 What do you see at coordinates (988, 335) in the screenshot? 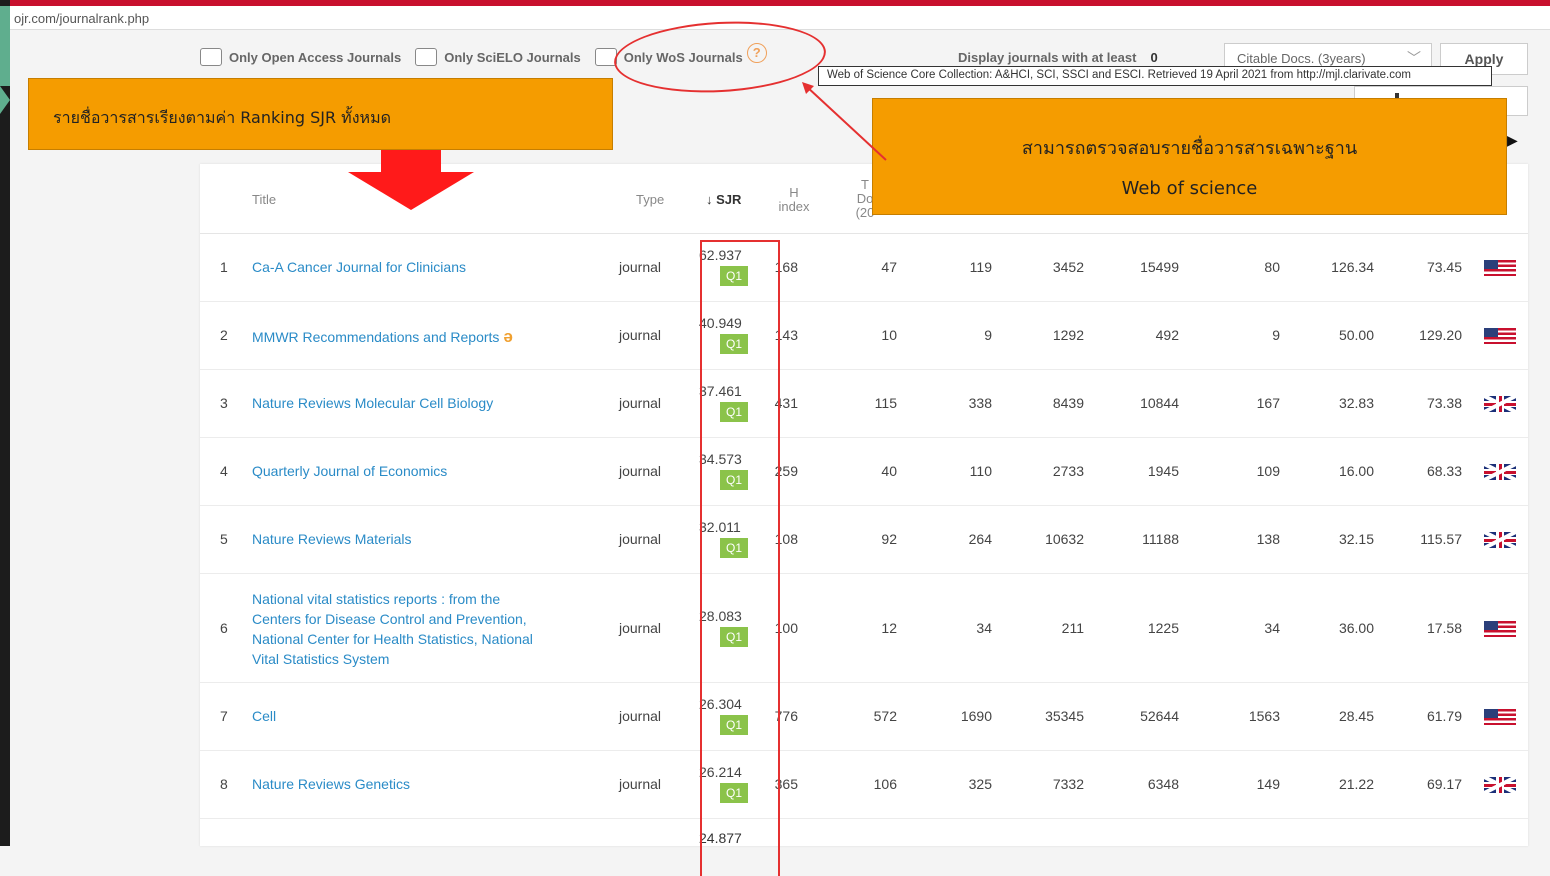
I see `docs3-cell: 9` at bounding box center [988, 335].